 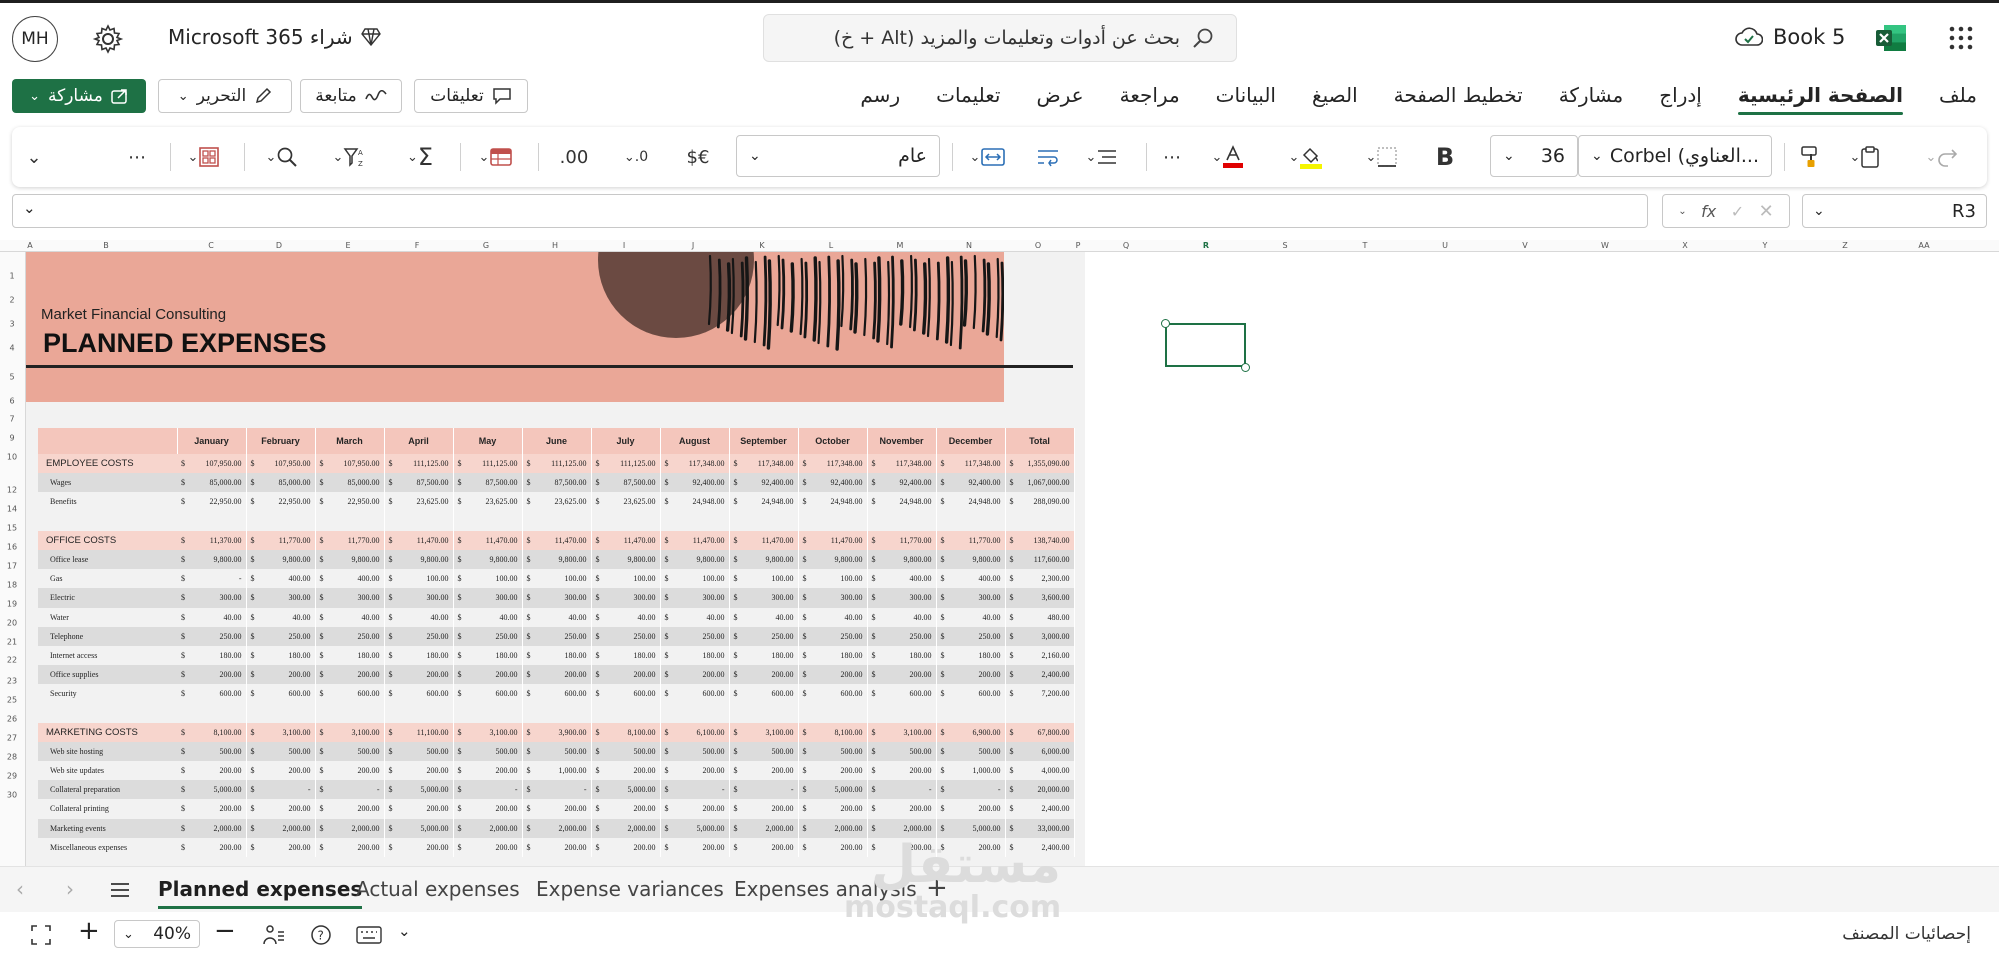 What do you see at coordinates (1524, 245) in the screenshot?
I see `column-header-v: V` at bounding box center [1524, 245].